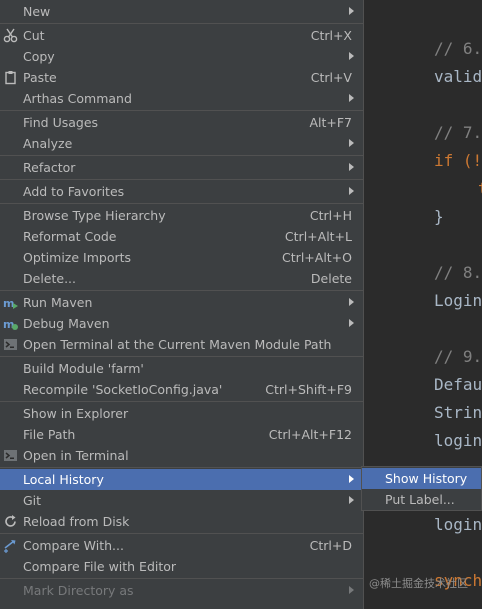  Describe the element at coordinates (181, 191) in the screenshot. I see `menu-item-add-to-favorites: Add to Favorites` at that location.